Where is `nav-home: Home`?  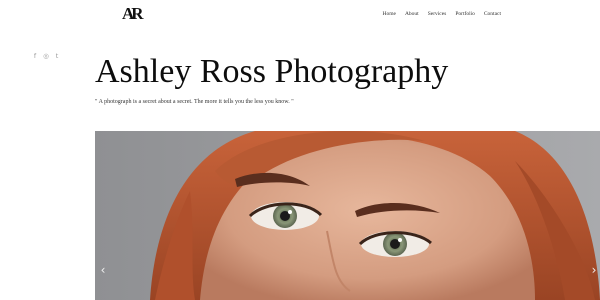
nav-home: Home is located at coordinates (388, 14).